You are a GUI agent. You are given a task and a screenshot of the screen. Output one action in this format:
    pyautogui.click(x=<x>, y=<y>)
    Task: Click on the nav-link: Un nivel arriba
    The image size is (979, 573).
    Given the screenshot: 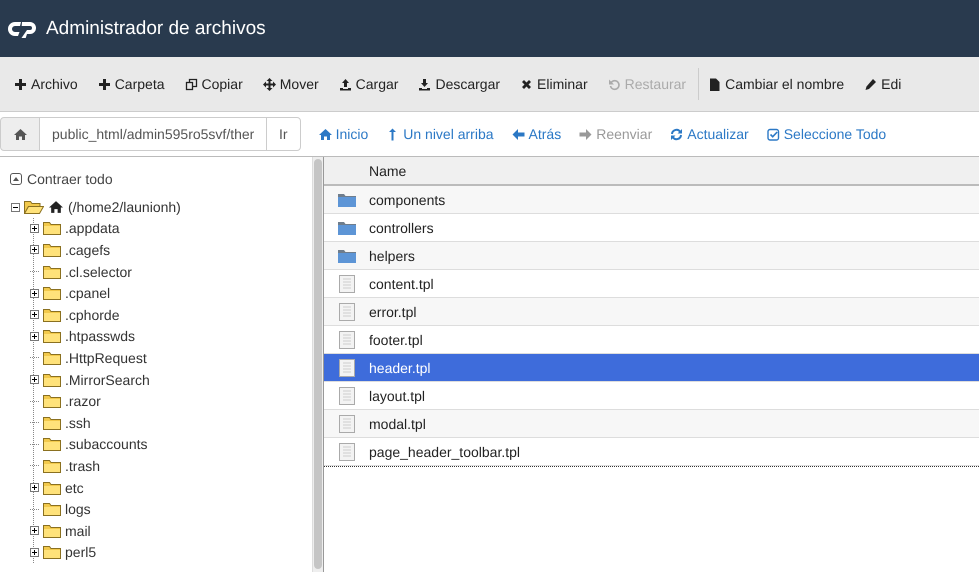 What is the action you would take?
    pyautogui.click(x=440, y=134)
    